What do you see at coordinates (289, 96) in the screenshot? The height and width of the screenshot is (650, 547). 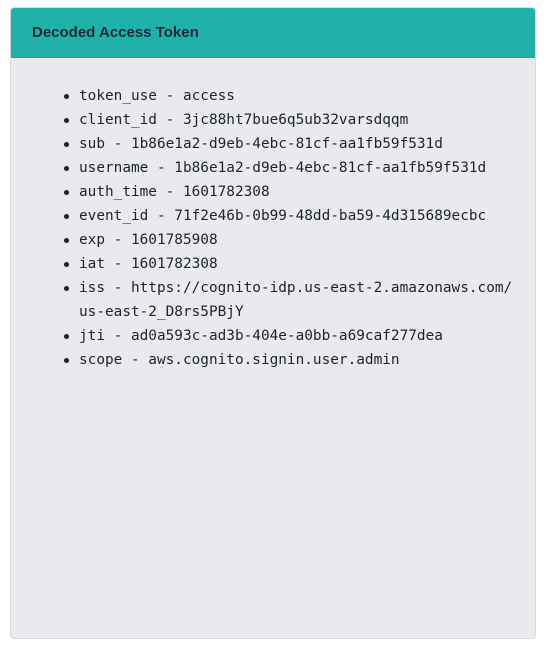 I see `claim-token-use: token_use - access` at bounding box center [289, 96].